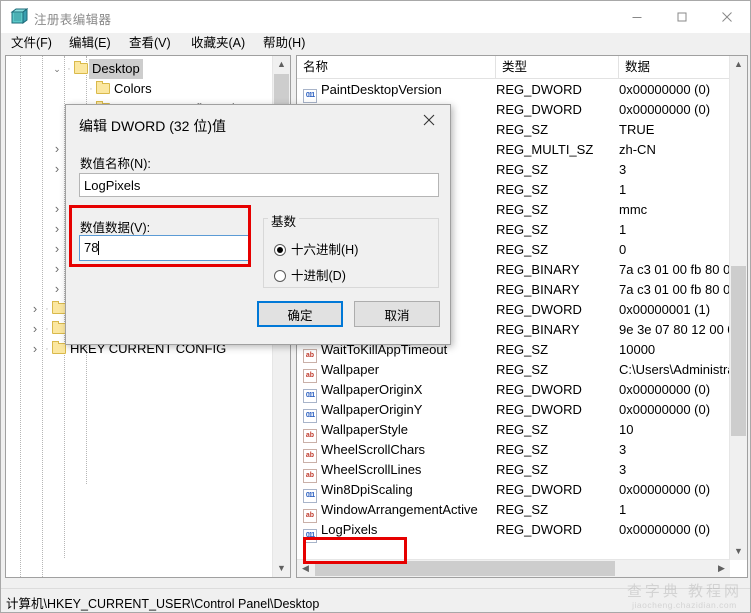 The image size is (751, 613). Describe the element at coordinates (57, 69) in the screenshot. I see `chevron-down-icon: ⌄` at that location.